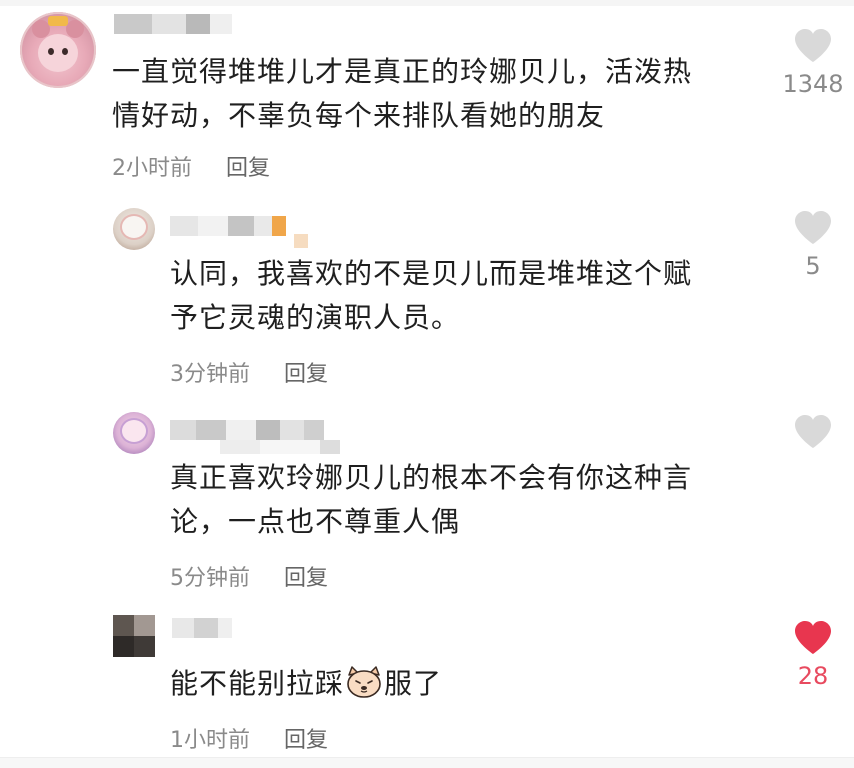 The height and width of the screenshot is (768, 854). I want to click on like-count: 1348, so click(813, 84).